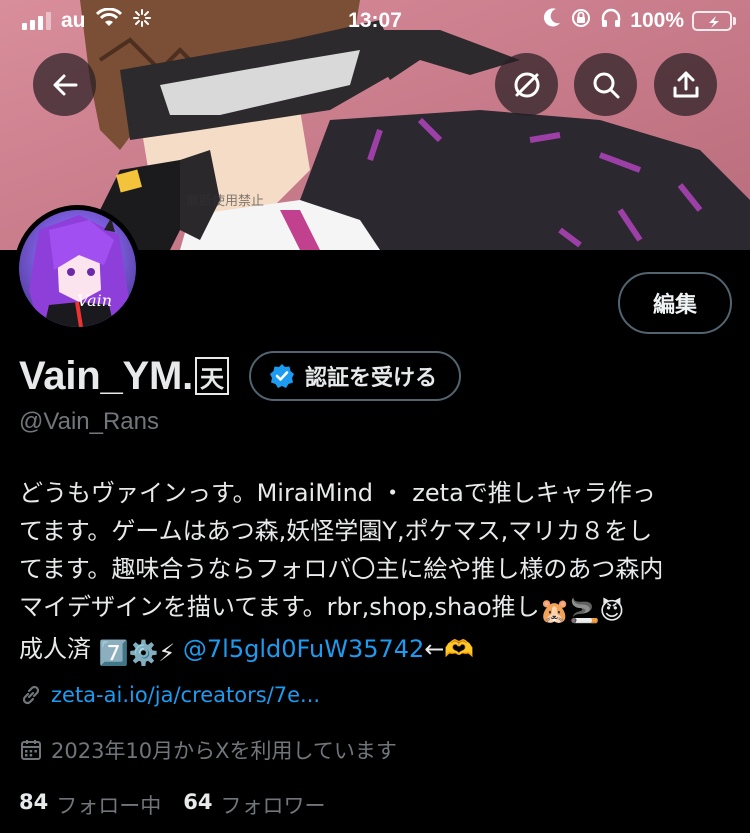 This screenshot has width=750, height=833. What do you see at coordinates (341, 569) in the screenshot?
I see `bio-line: てます。趣味合うならフォロバ〇主に絵や推し様のあつ森内` at bounding box center [341, 569].